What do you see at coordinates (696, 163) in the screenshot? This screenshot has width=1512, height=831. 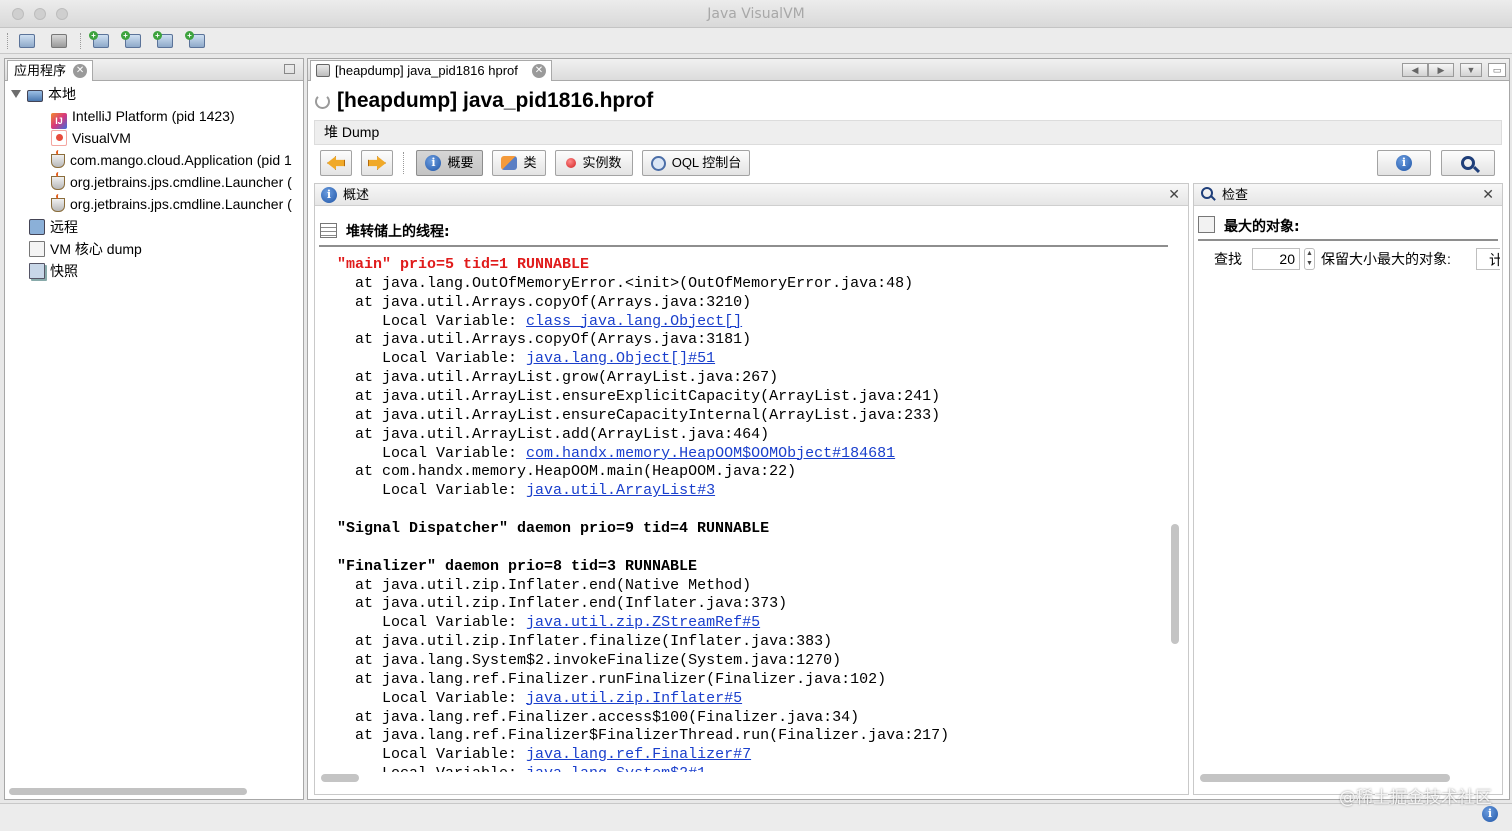 I see `oql-console-button: OQL 控制台` at bounding box center [696, 163].